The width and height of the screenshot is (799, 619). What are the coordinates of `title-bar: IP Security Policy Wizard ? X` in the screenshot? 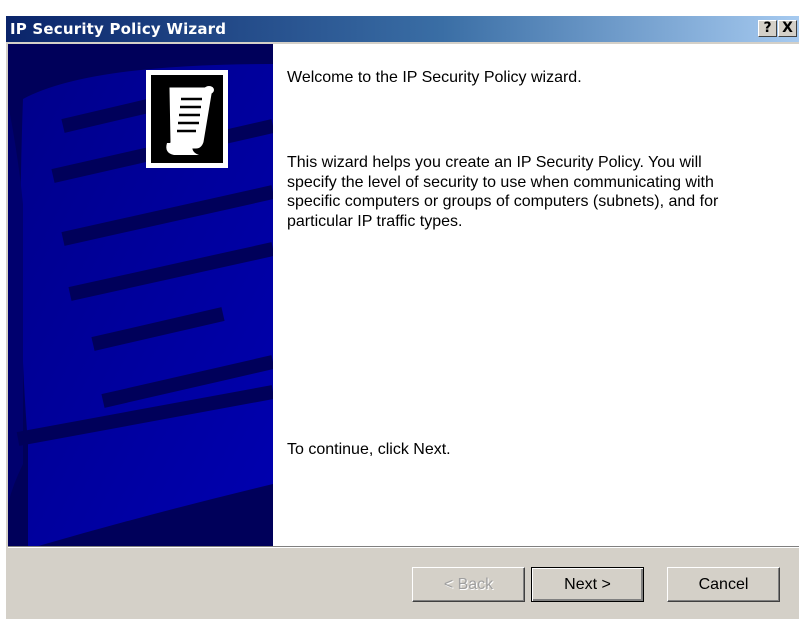 It's located at (402, 29).